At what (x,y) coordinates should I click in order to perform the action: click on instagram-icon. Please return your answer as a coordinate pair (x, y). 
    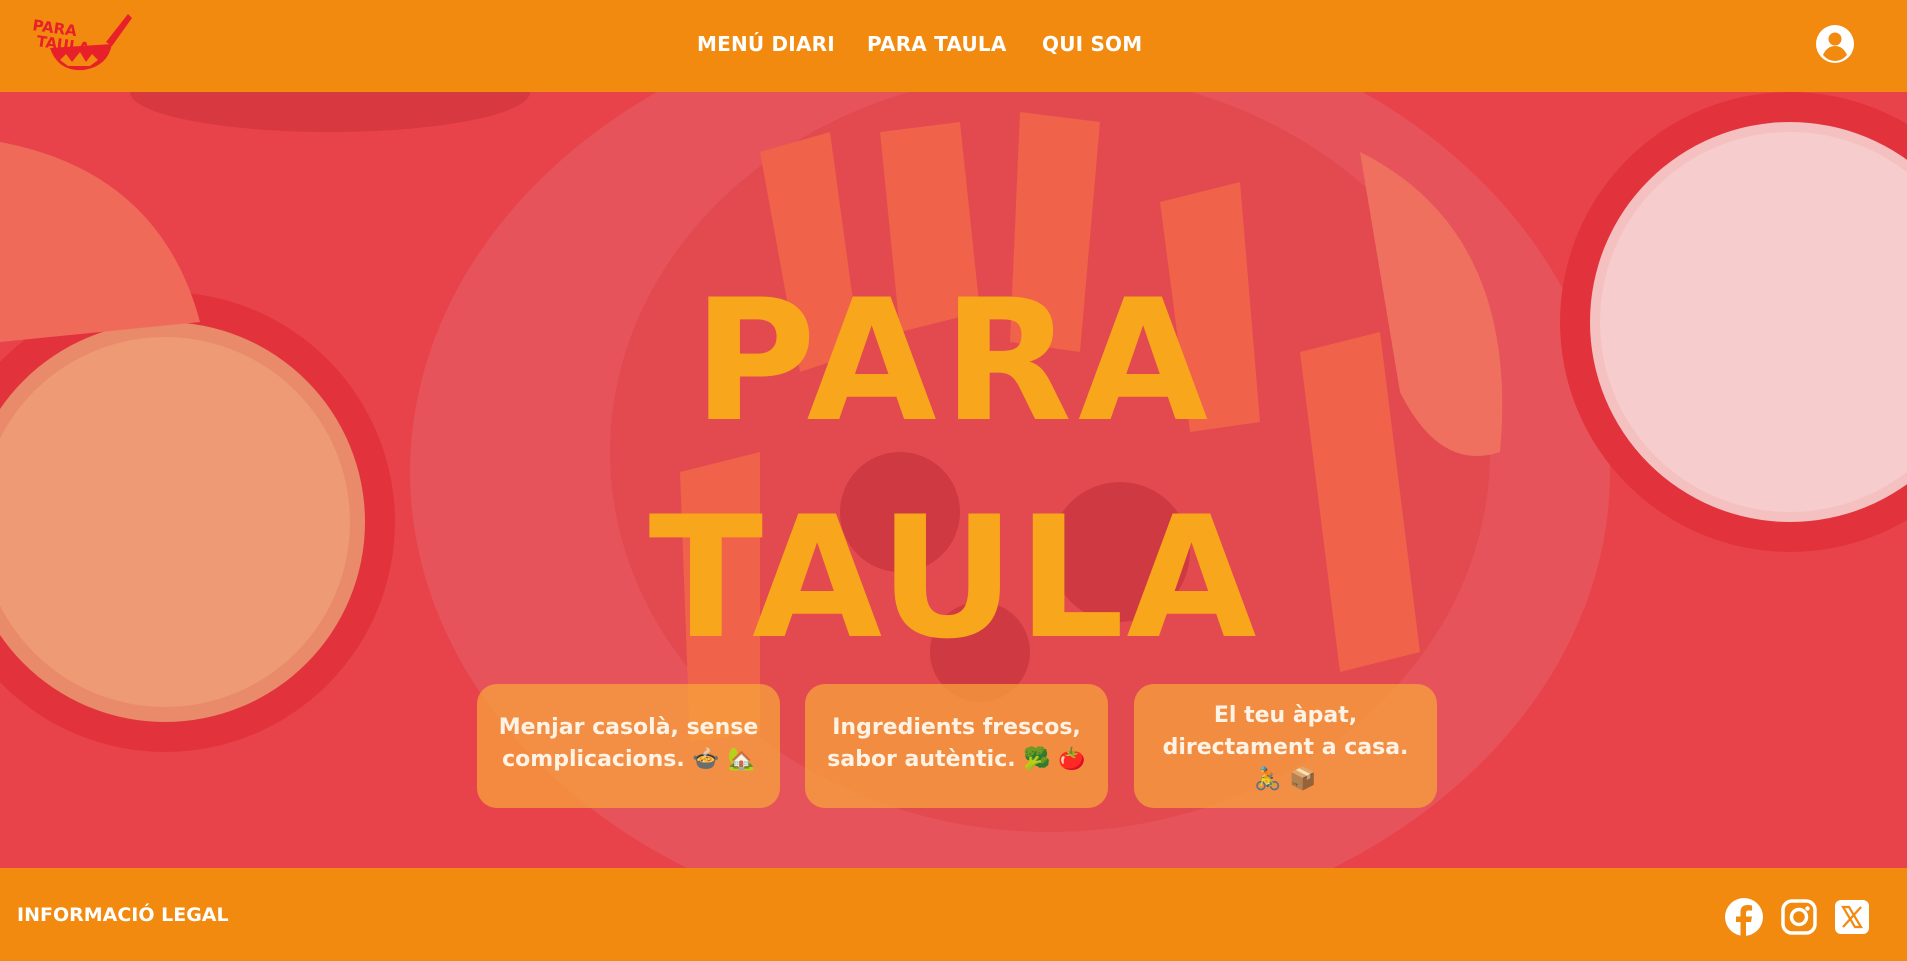
    Looking at the image, I should click on (1799, 917).